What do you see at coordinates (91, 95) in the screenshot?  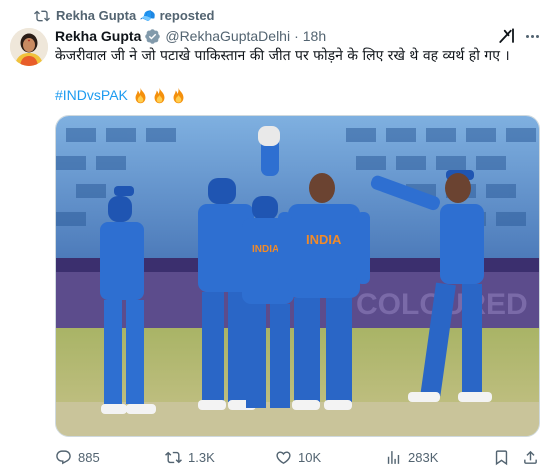 I see `hashtag-link: #INDvsPAK` at bounding box center [91, 95].